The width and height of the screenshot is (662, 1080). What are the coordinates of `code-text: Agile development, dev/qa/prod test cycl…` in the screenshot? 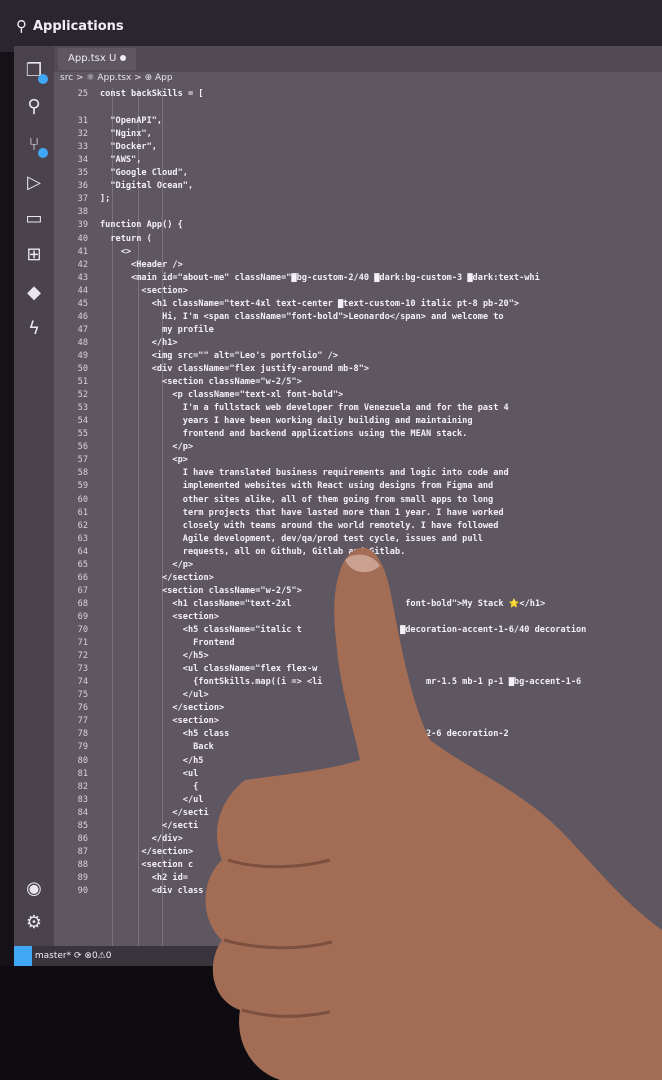 It's located at (291, 538).